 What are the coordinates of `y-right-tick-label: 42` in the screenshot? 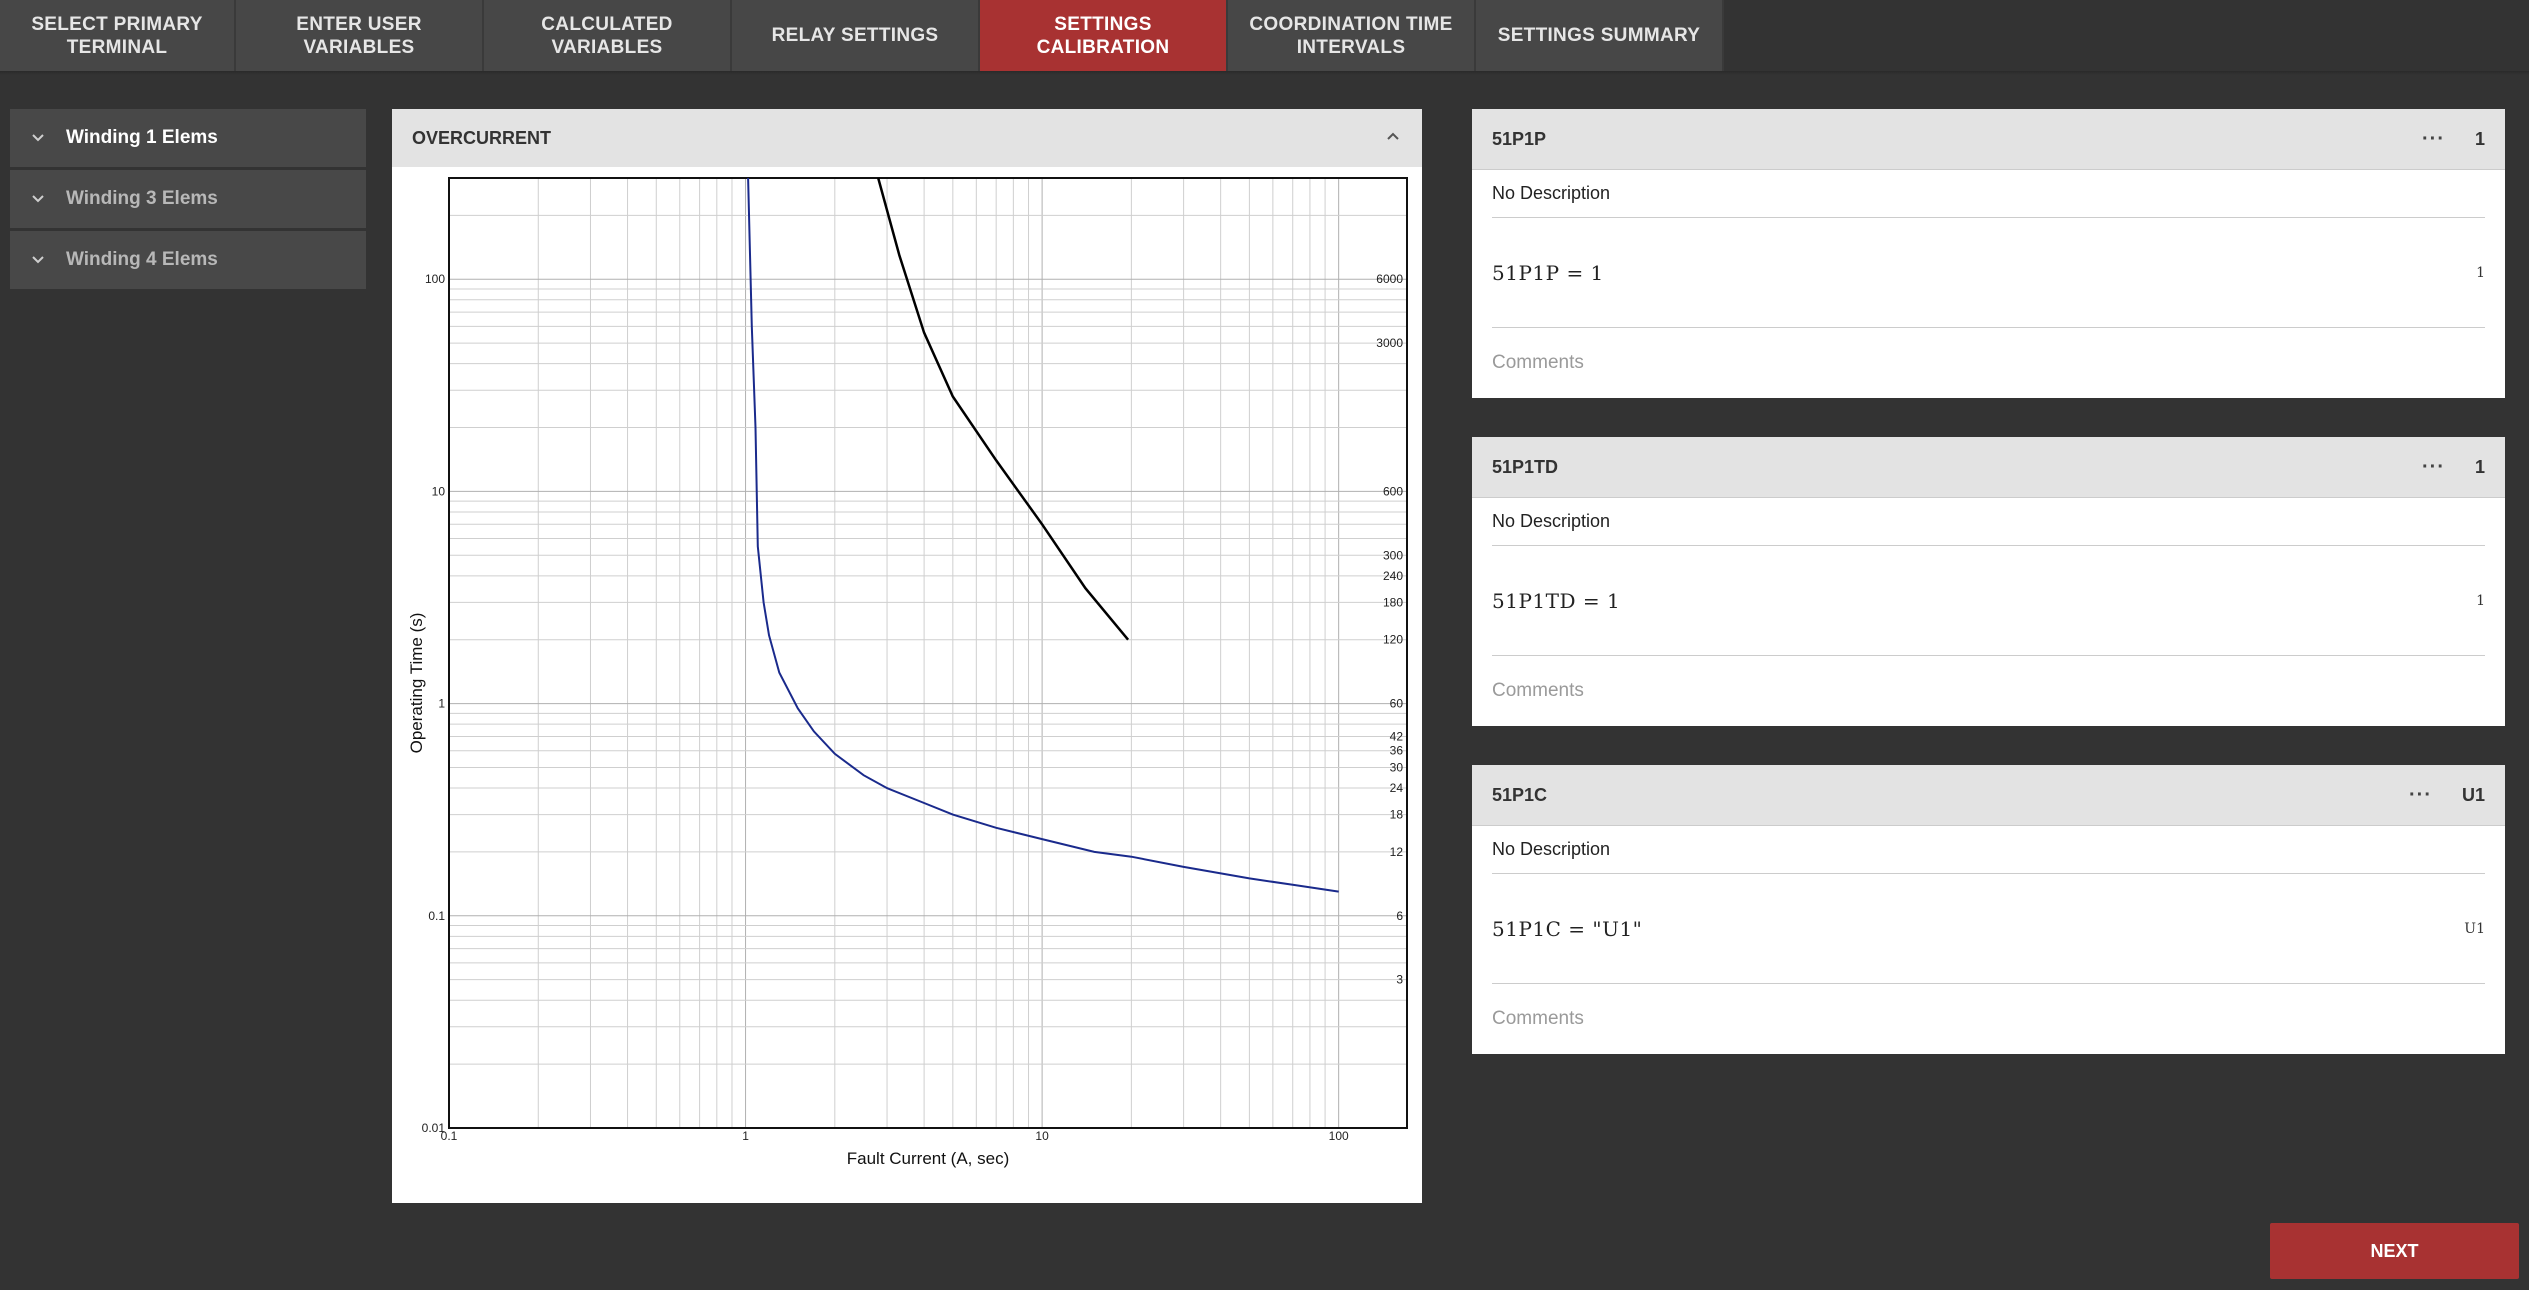 It's located at (1397, 736).